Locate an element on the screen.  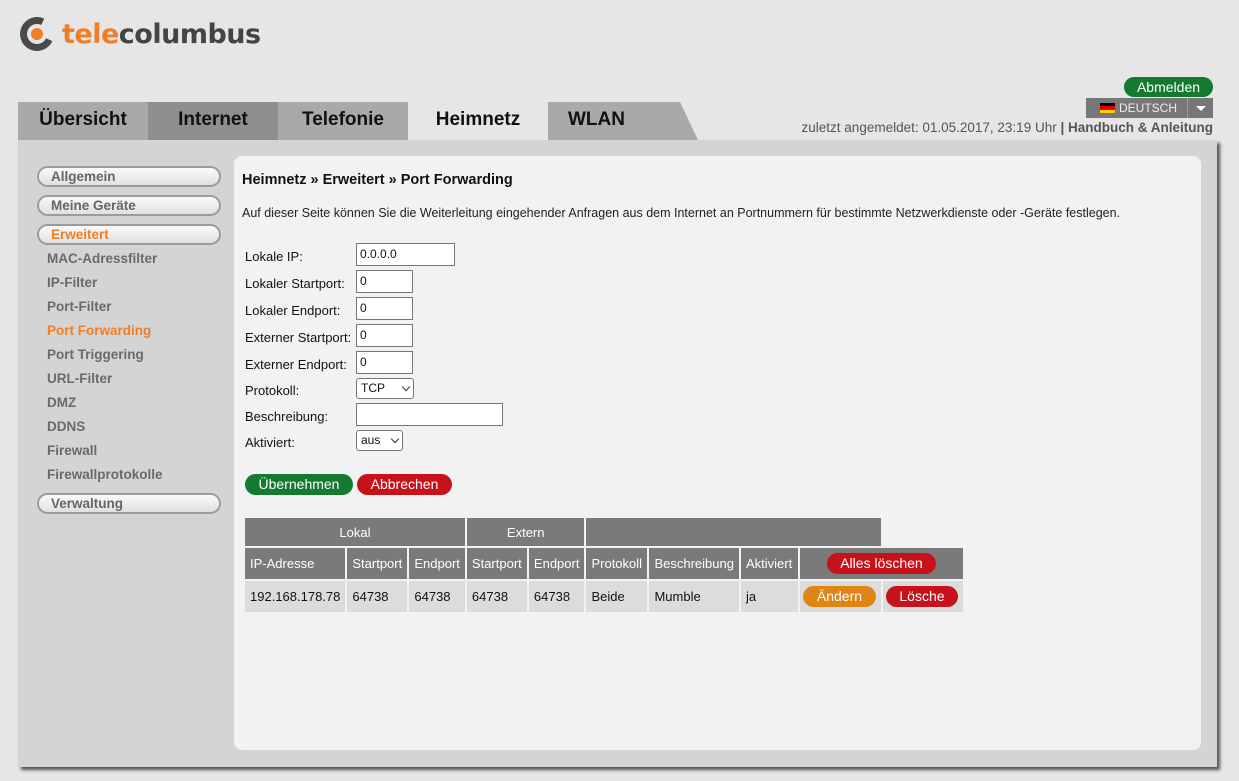
sidebar-section-allgemein: Allgemein is located at coordinates (129, 176).